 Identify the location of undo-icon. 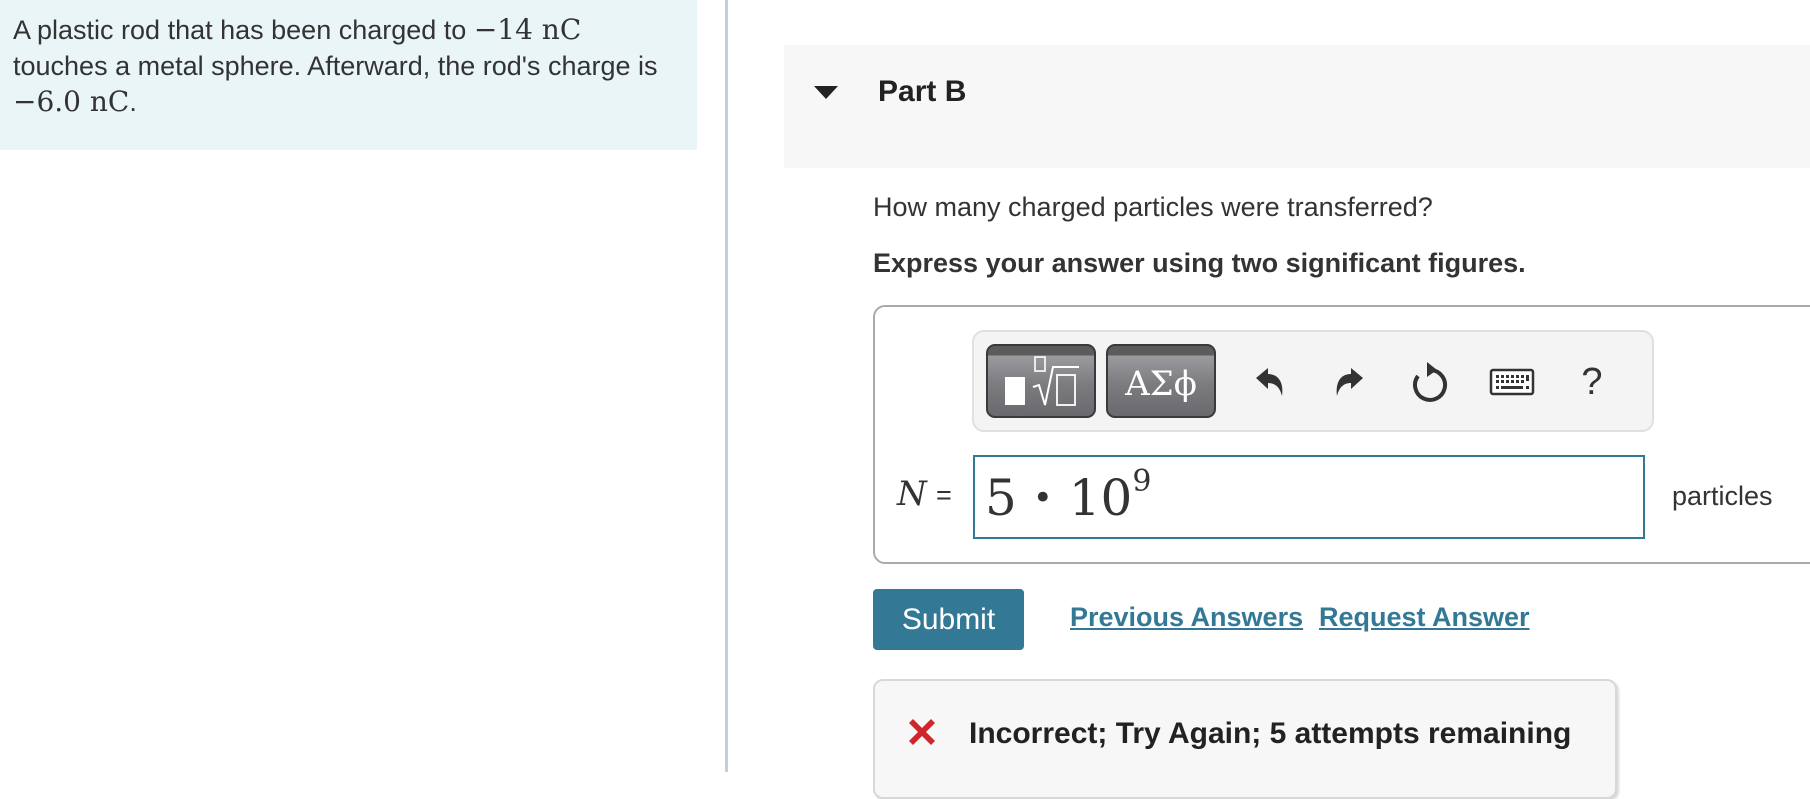
(1269, 382).